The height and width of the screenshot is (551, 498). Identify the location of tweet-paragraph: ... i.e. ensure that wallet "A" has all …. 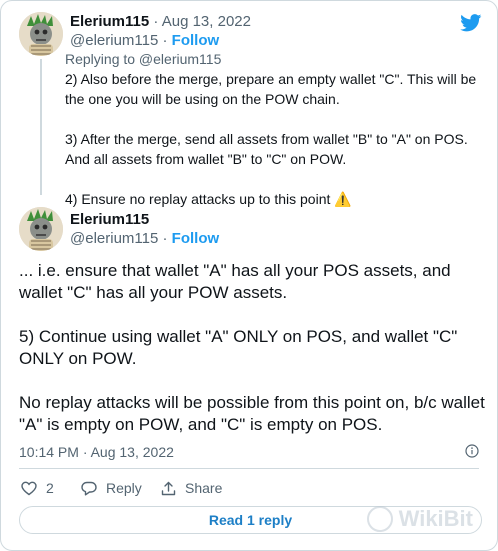
(235, 281).